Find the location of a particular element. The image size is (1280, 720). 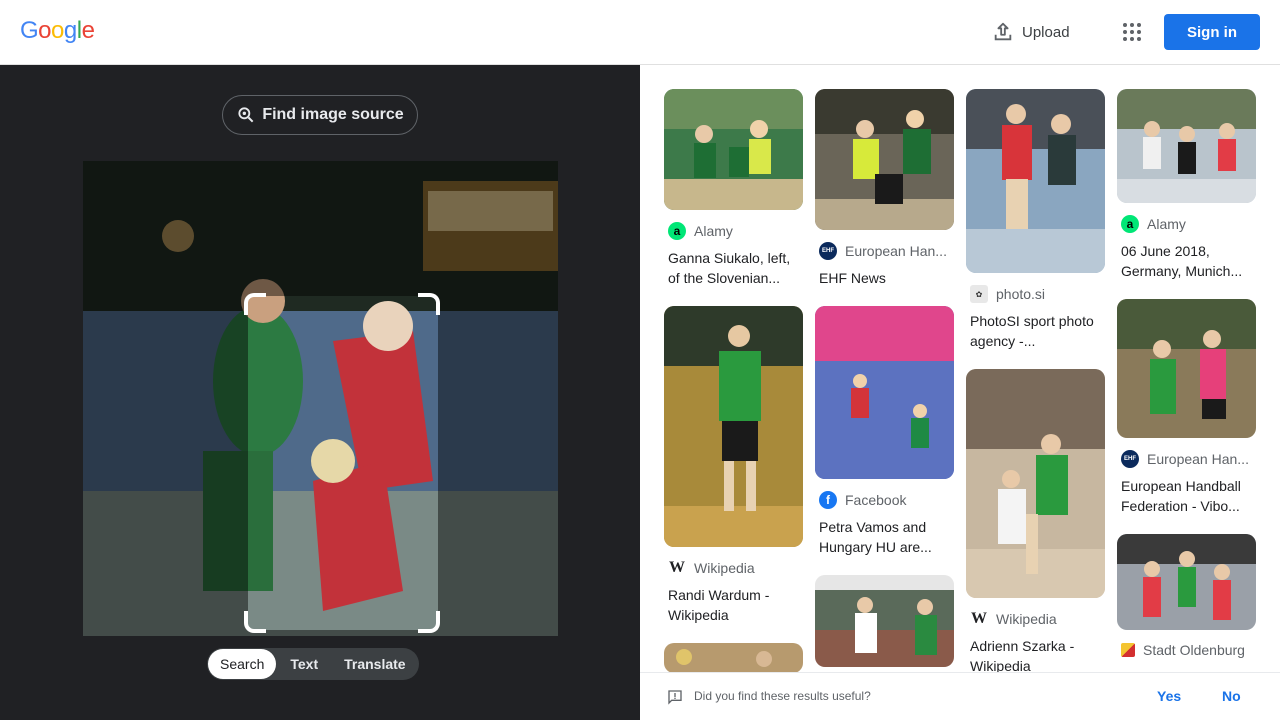

find-image-source-label: Find image source is located at coordinates (333, 114).